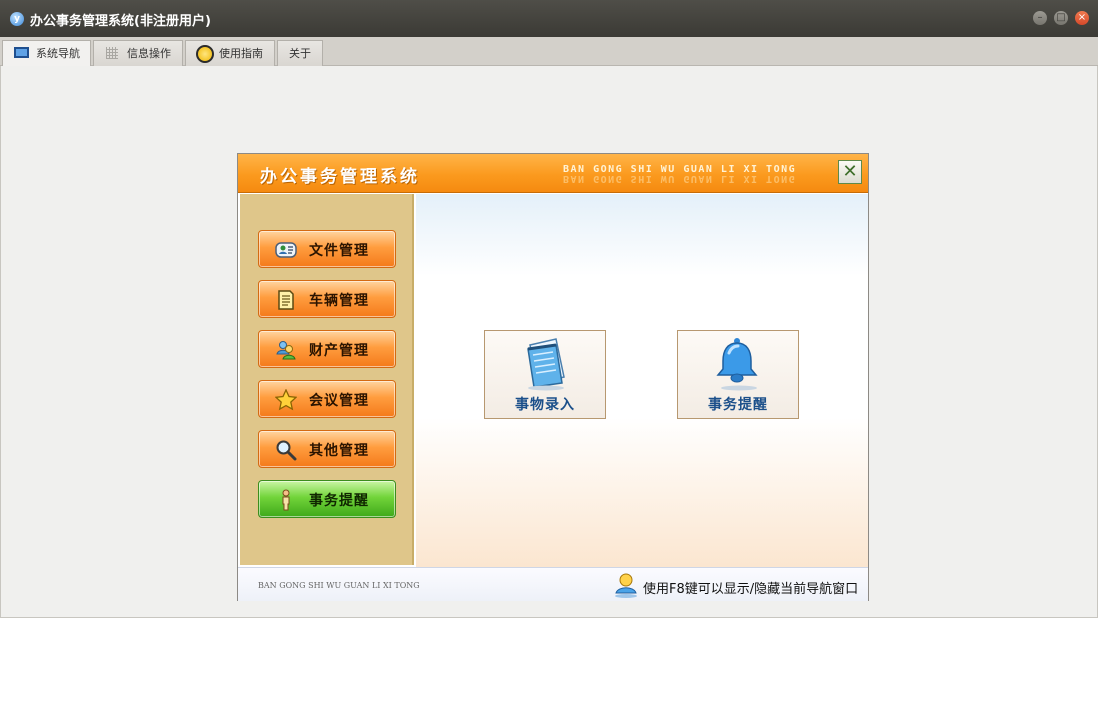 This screenshot has width=1098, height=719. Describe the element at coordinates (738, 405) in the screenshot. I see `tile-label: 事务提醒` at that location.